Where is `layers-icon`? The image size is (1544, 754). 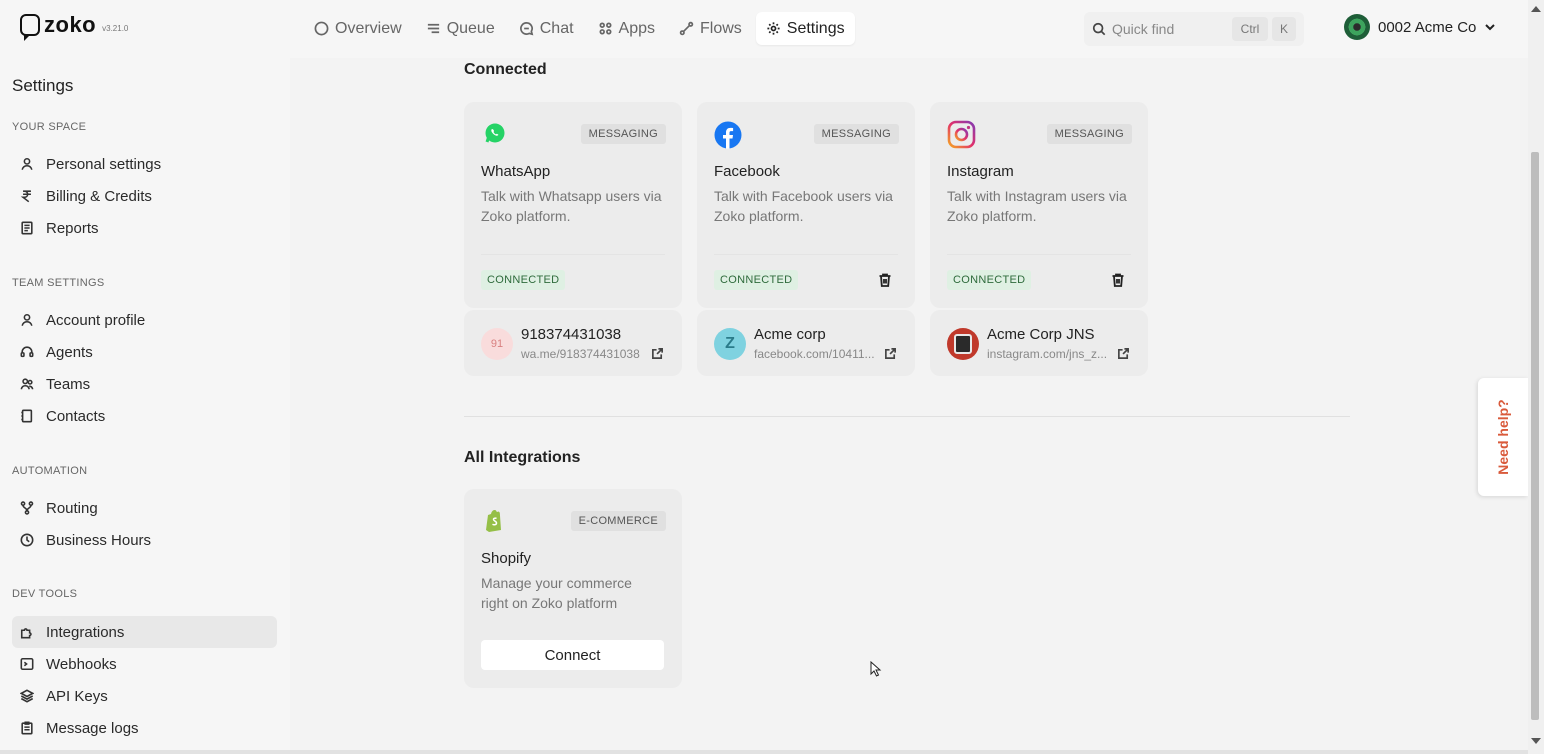
layers-icon is located at coordinates (27, 696).